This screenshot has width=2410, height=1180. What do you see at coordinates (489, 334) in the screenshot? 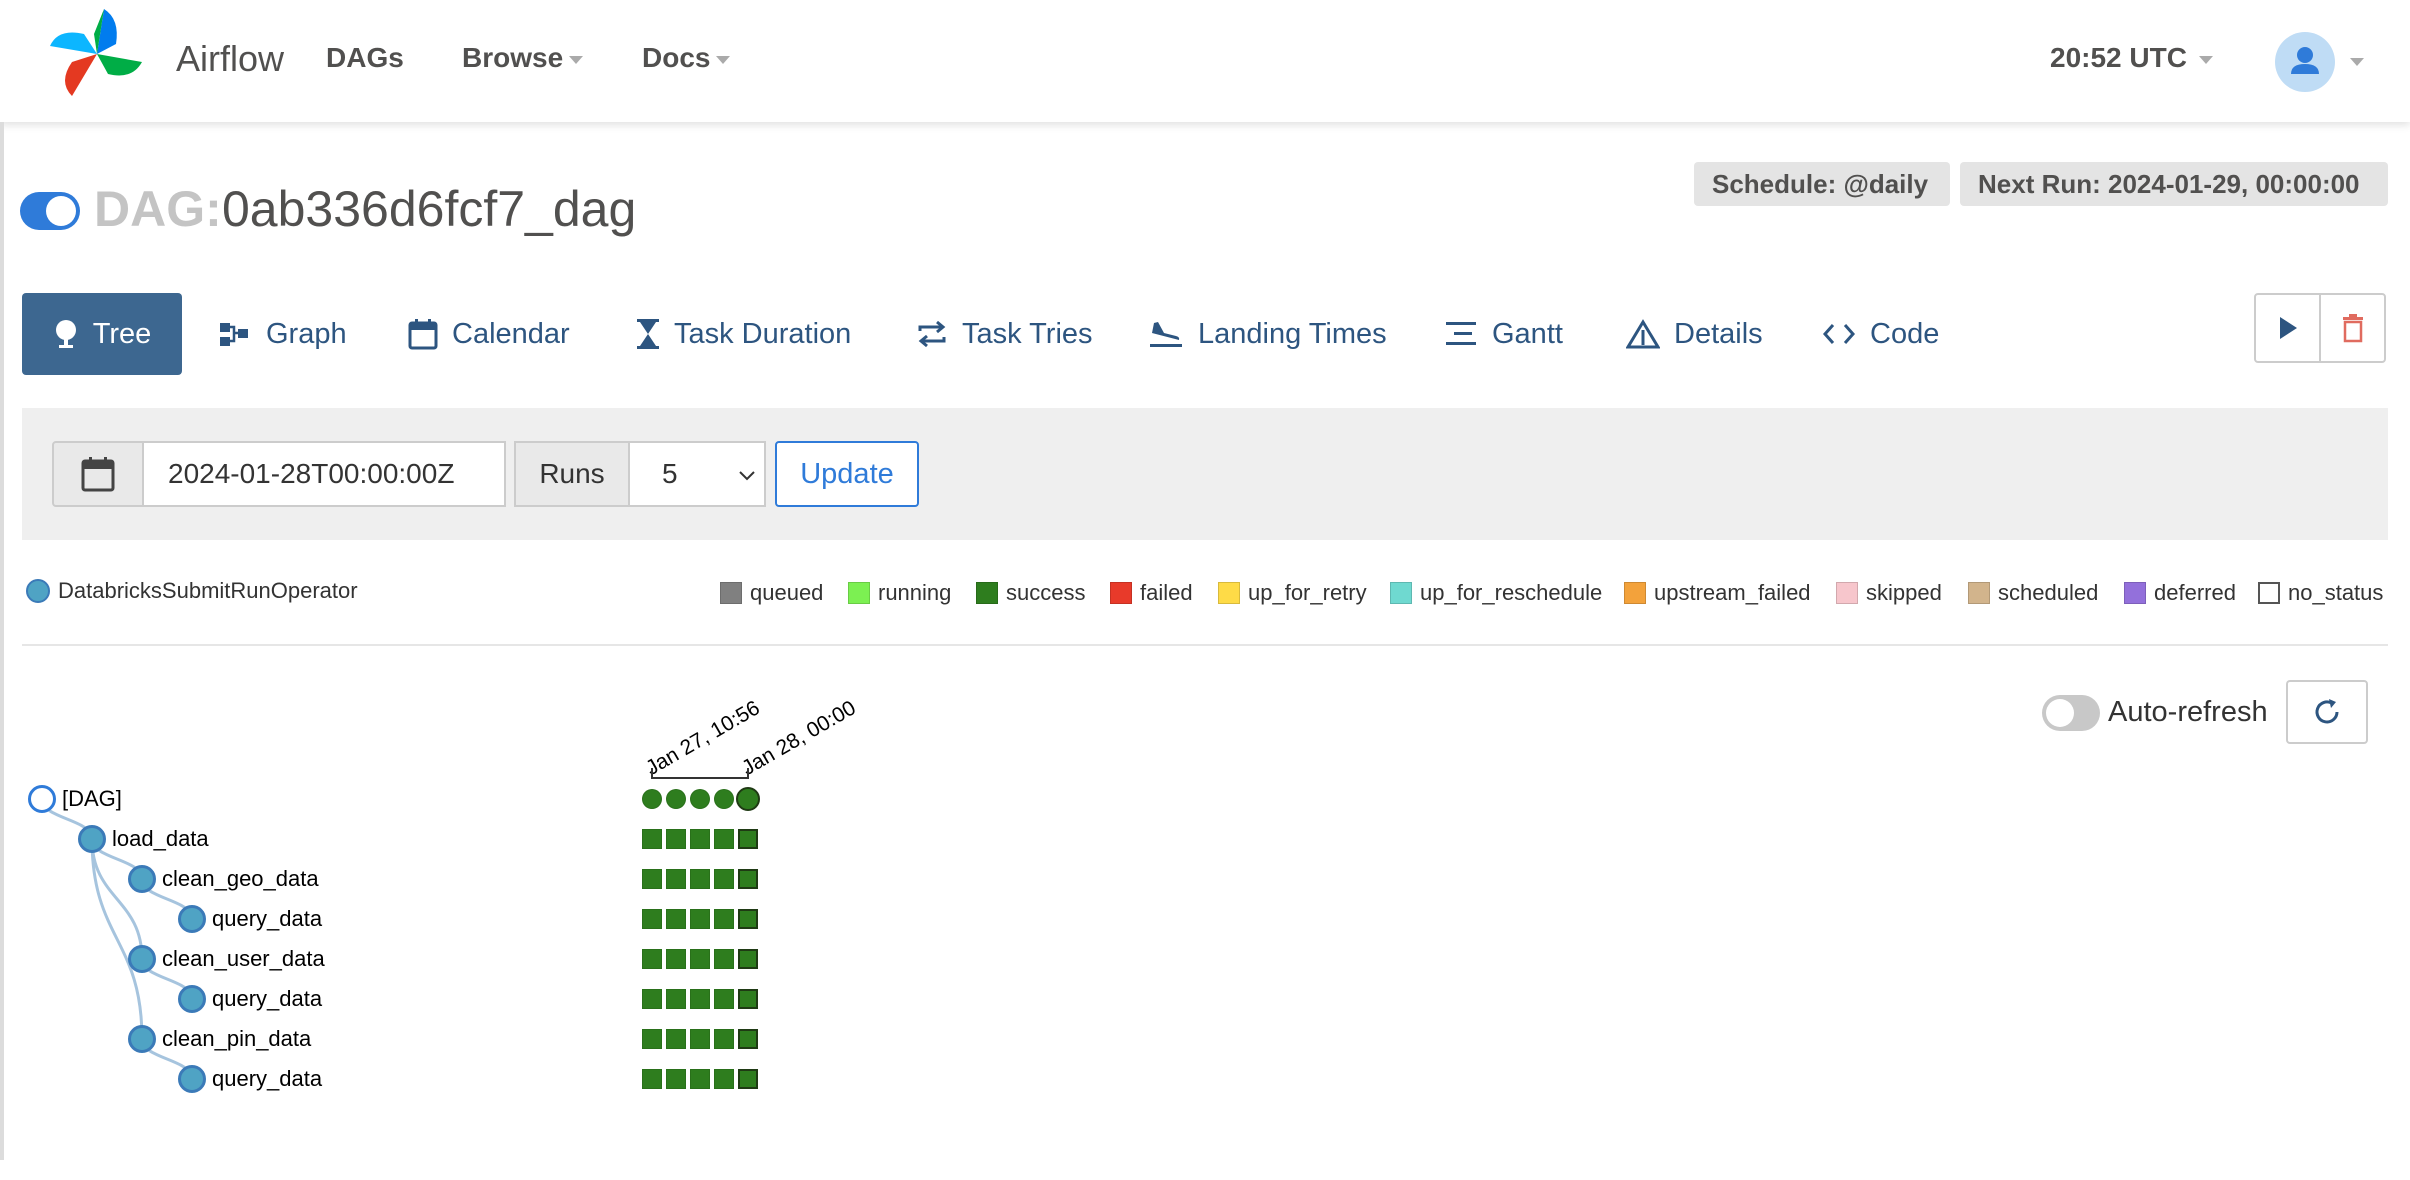
I see `tab-calendar: Calendar` at bounding box center [489, 334].